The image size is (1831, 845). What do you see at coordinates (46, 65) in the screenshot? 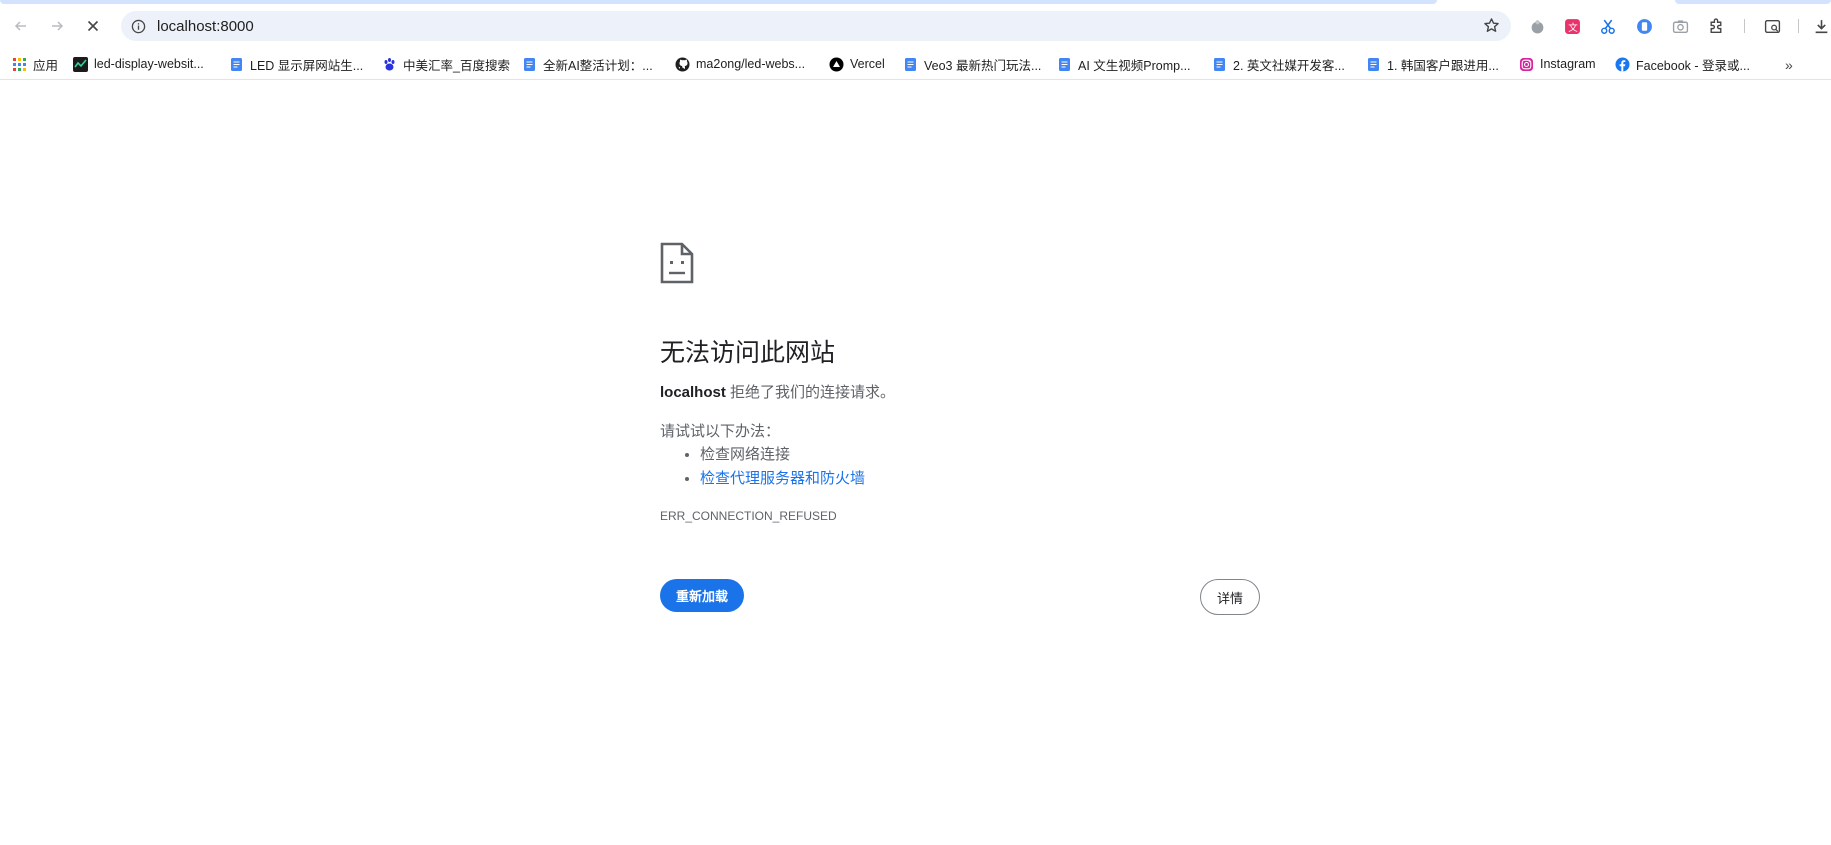
I see `bookmark-label: 应用` at bounding box center [46, 65].